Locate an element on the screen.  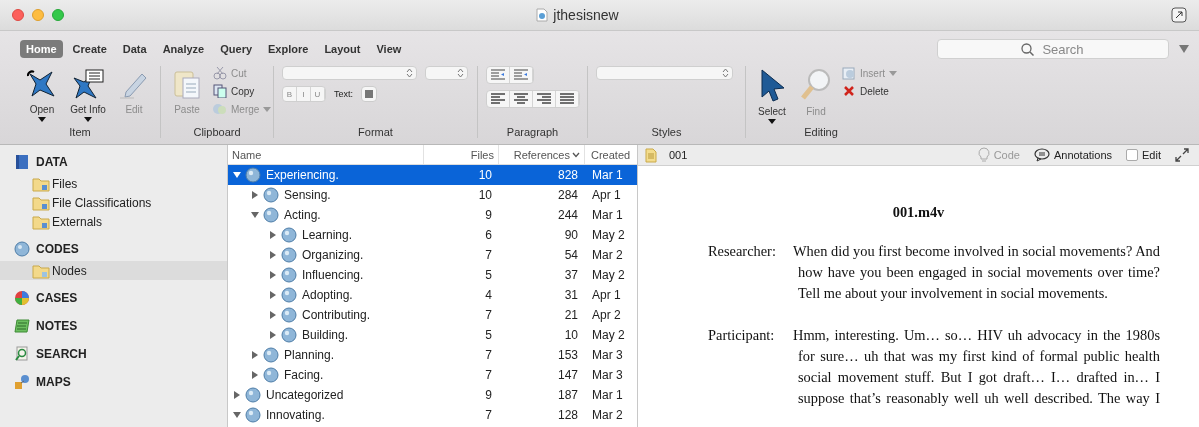
tree-row: Adopting. 4 31 Apr 1 is located at coordinates (432, 295).